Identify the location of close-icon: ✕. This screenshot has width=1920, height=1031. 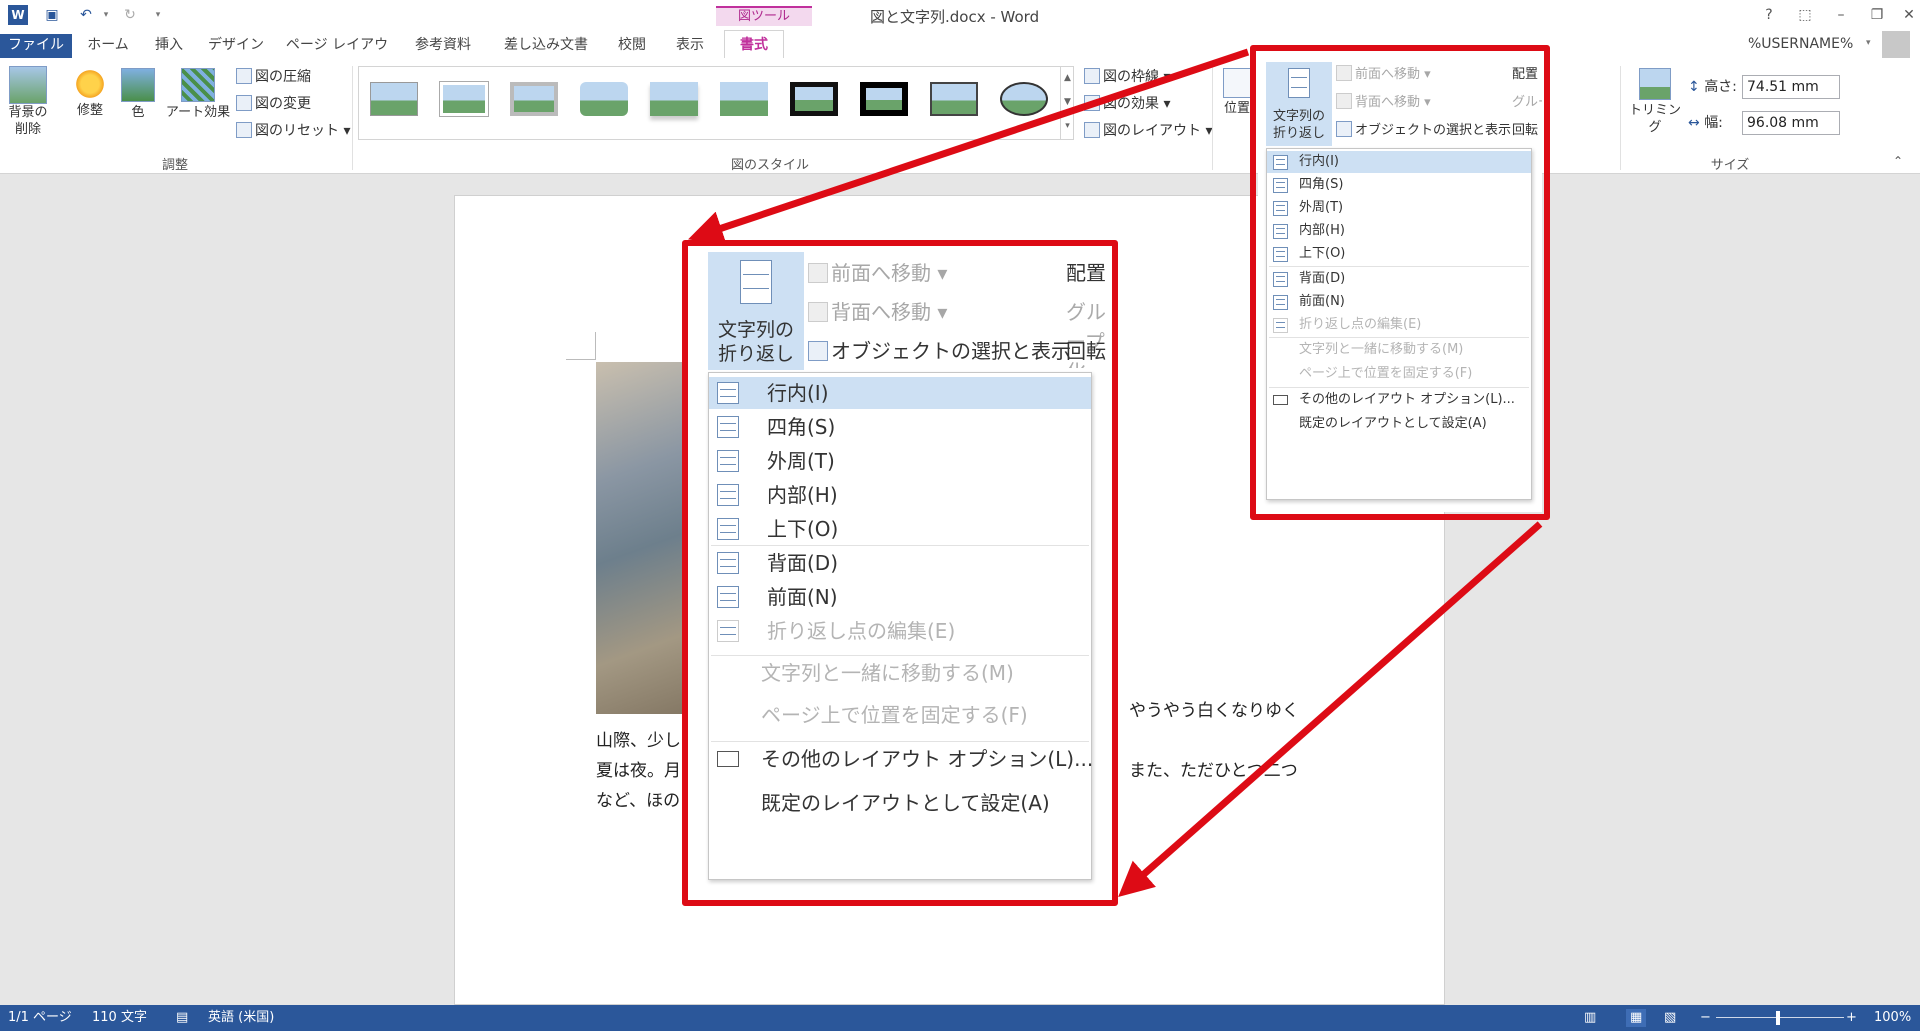
(1909, 15).